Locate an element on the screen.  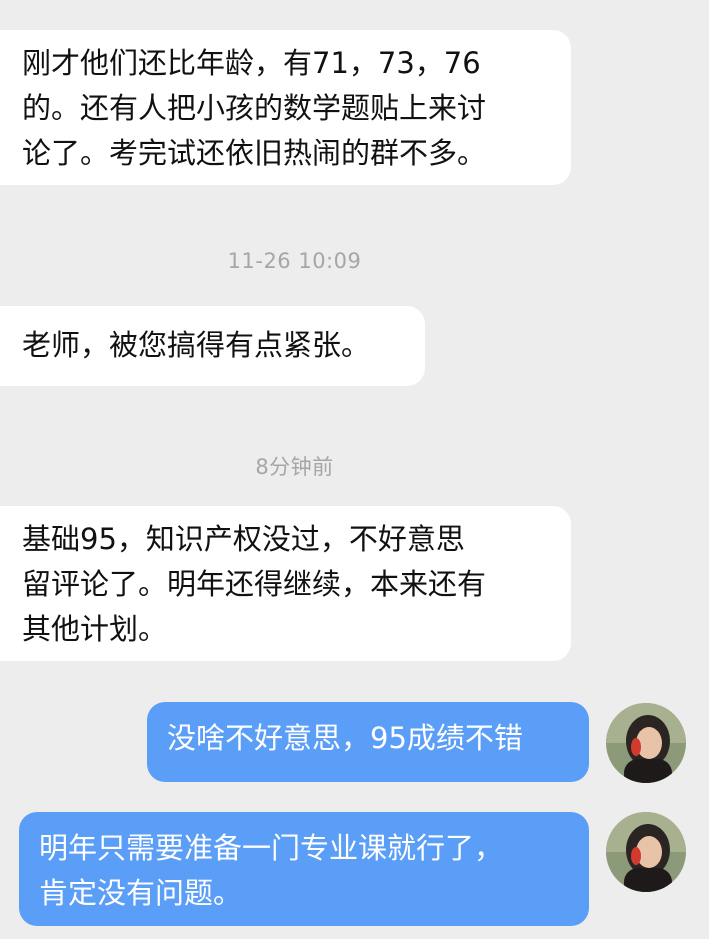
message-bubble-outgoing: 明年只需要准备一门专业课就行了， 肯定没有问题。 is located at coordinates (304, 869).